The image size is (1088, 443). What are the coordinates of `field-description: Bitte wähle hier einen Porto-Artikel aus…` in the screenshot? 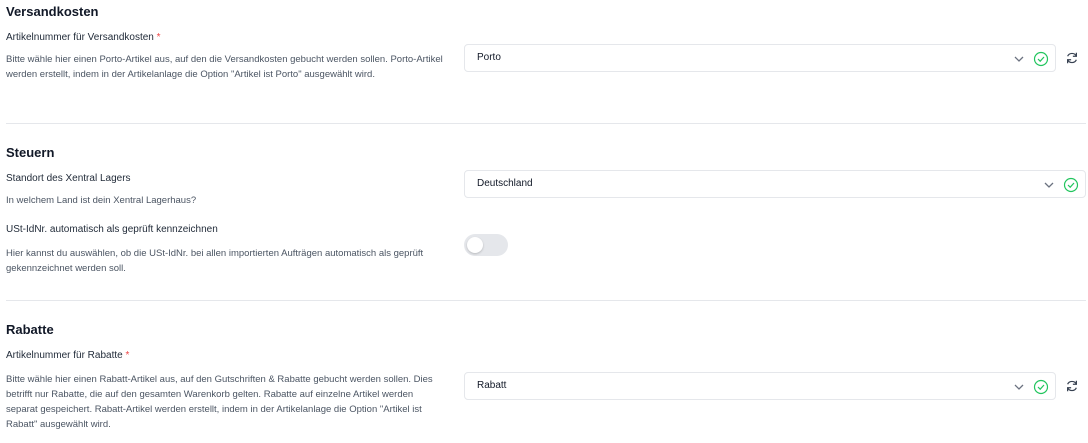 It's located at (224, 67).